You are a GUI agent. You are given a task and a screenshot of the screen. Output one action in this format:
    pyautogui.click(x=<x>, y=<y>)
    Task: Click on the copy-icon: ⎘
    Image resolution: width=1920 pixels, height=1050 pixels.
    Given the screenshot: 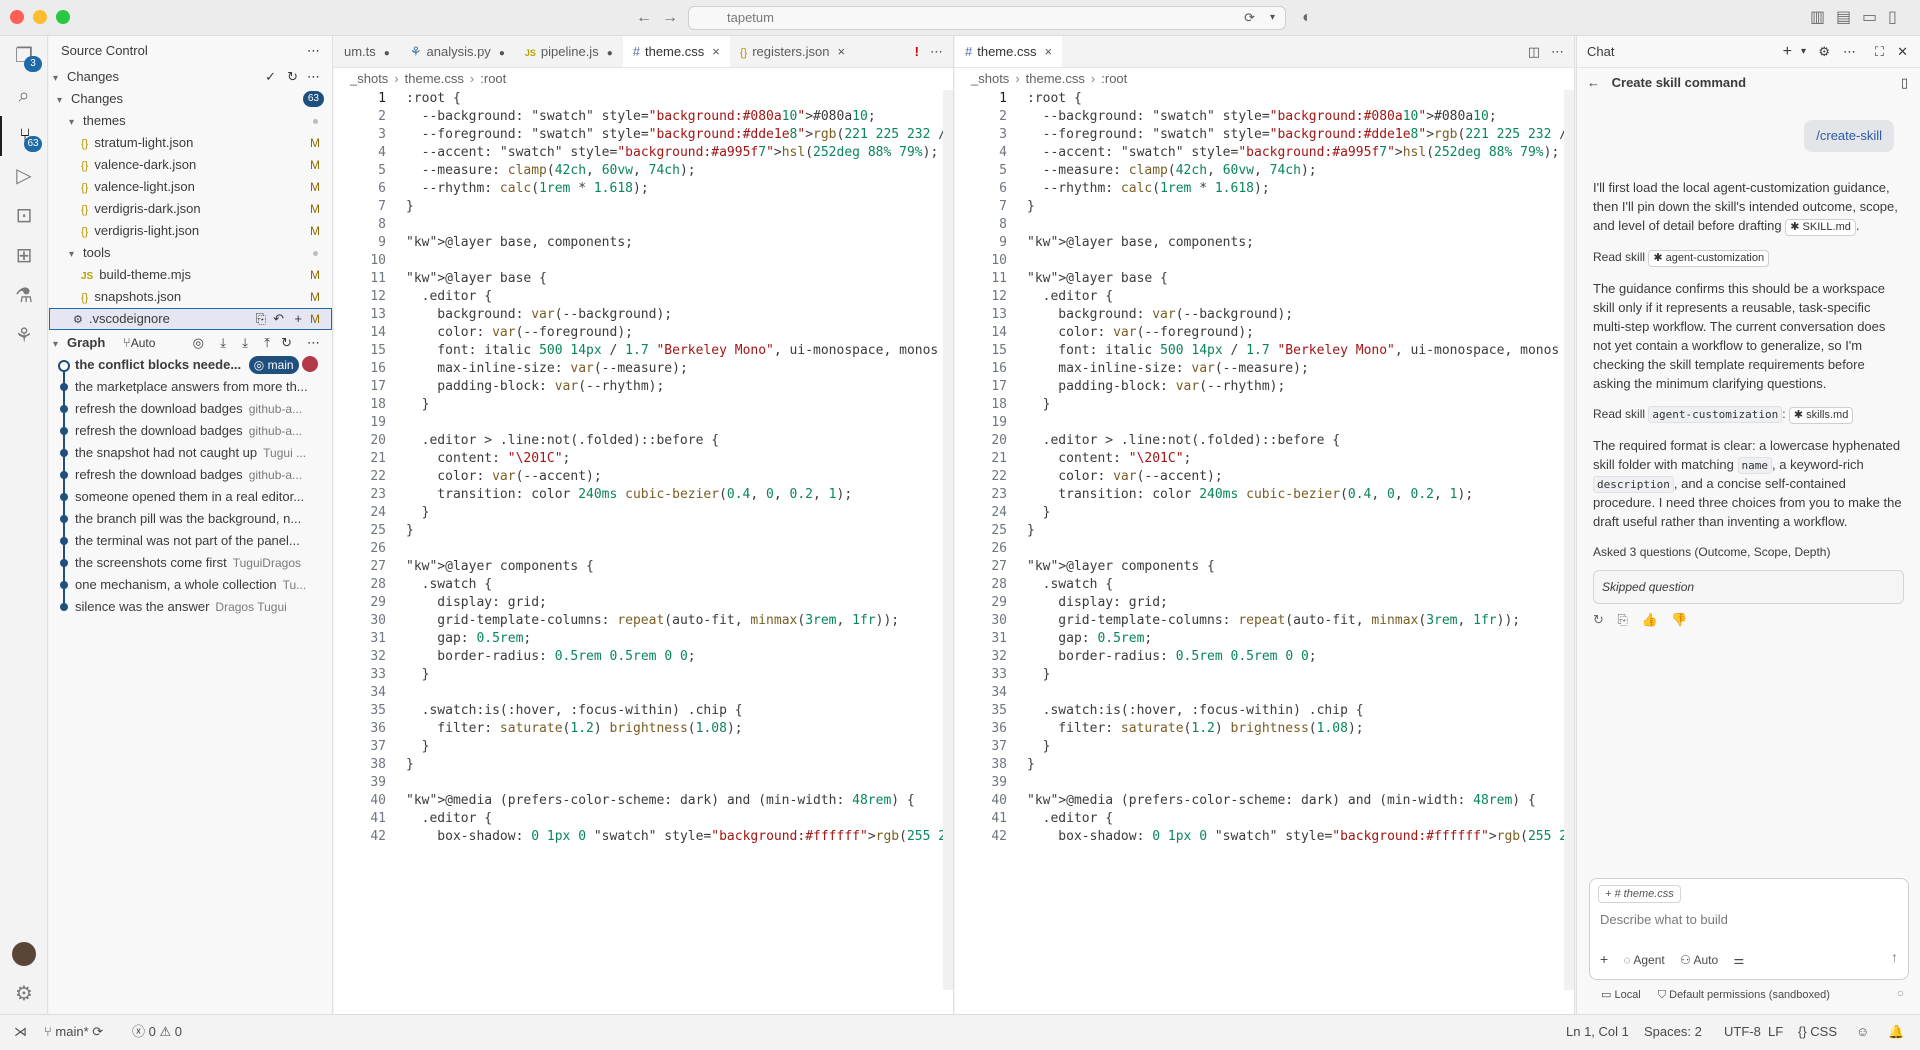 What is the action you would take?
    pyautogui.click(x=1623, y=619)
    